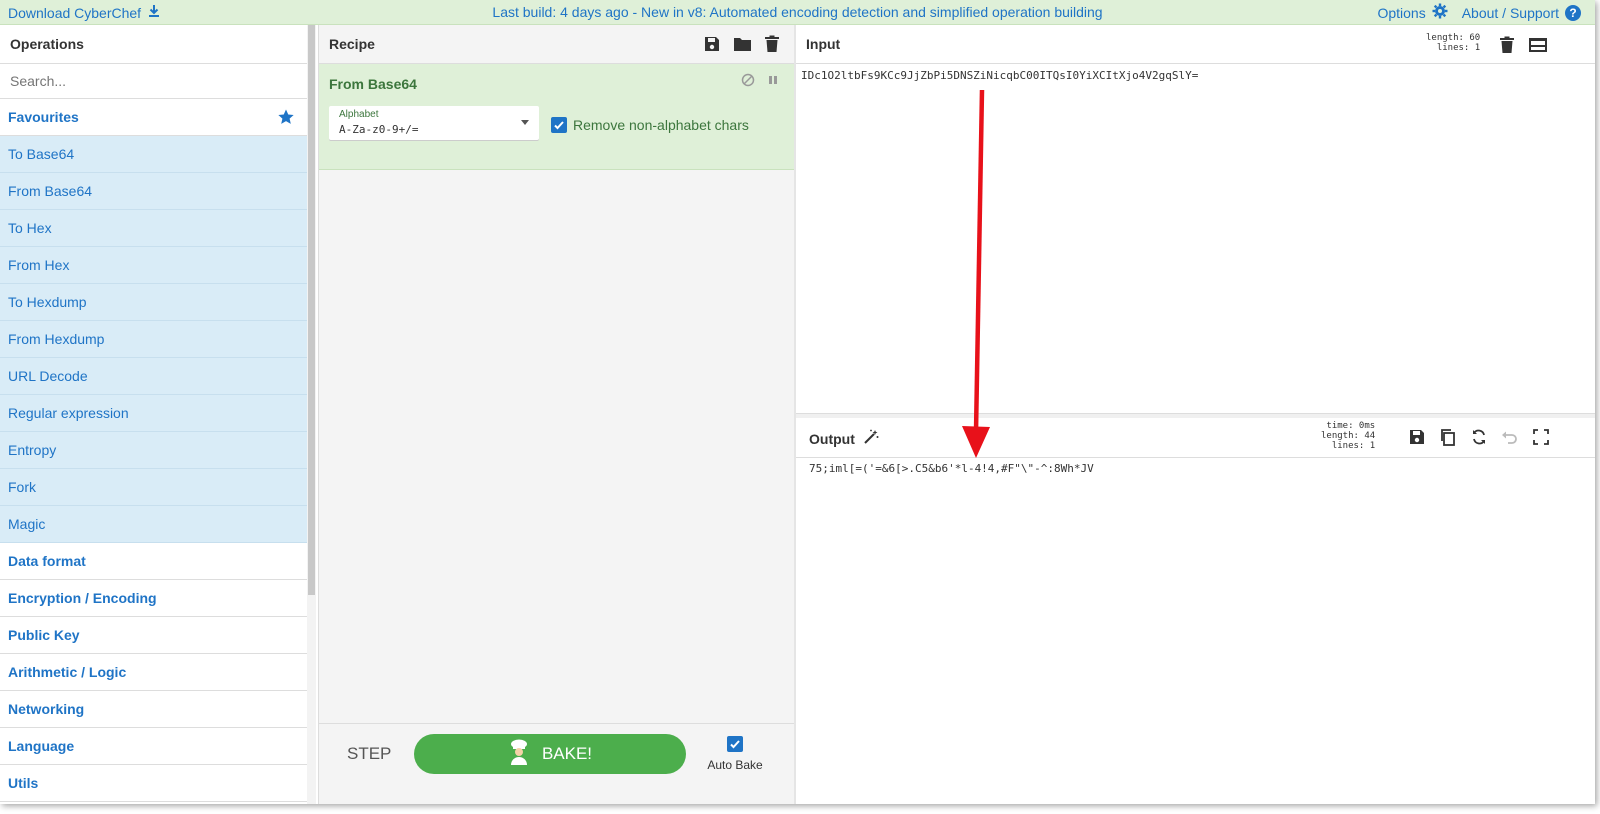  What do you see at coordinates (1348, 436) in the screenshot?
I see `output-stats: time: 0ms length: 44 lines: 1` at bounding box center [1348, 436].